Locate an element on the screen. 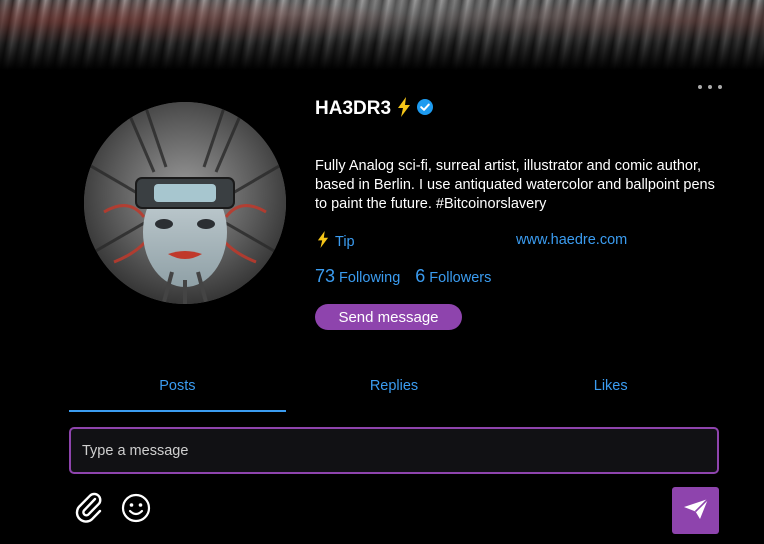 The width and height of the screenshot is (764, 544). paper-plane-icon is located at coordinates (696, 510).